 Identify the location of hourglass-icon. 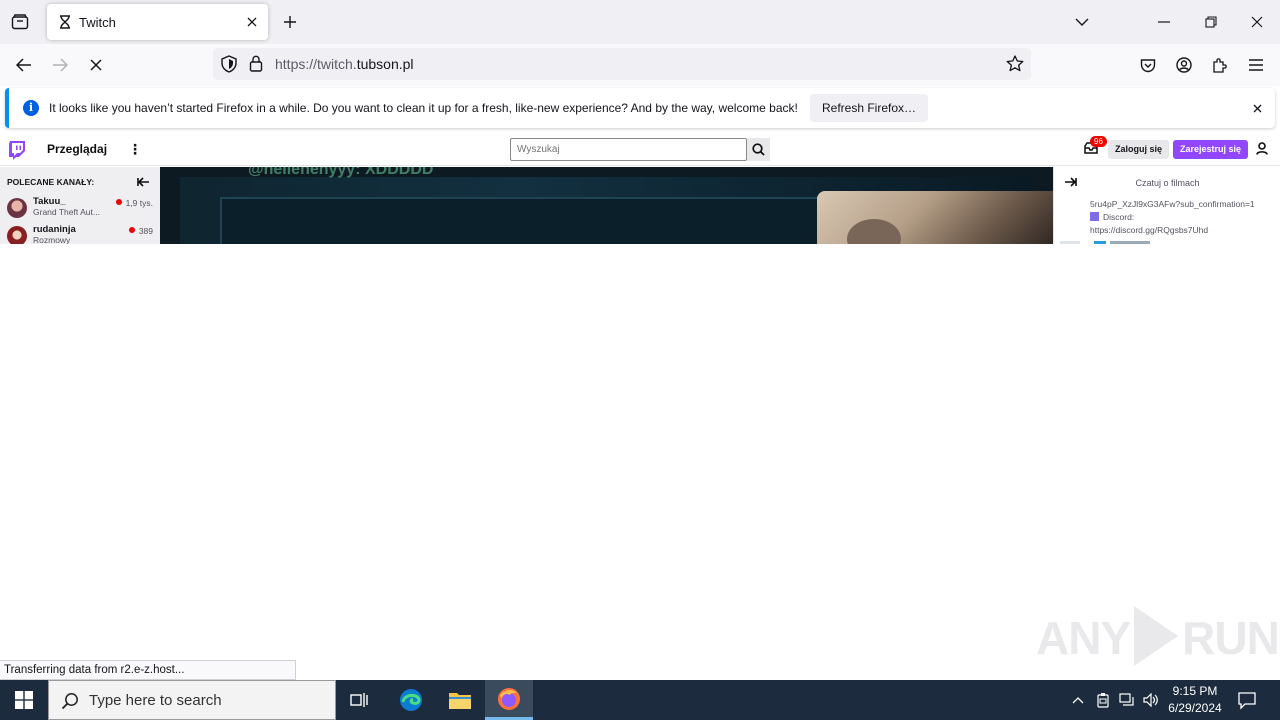
(65, 22).